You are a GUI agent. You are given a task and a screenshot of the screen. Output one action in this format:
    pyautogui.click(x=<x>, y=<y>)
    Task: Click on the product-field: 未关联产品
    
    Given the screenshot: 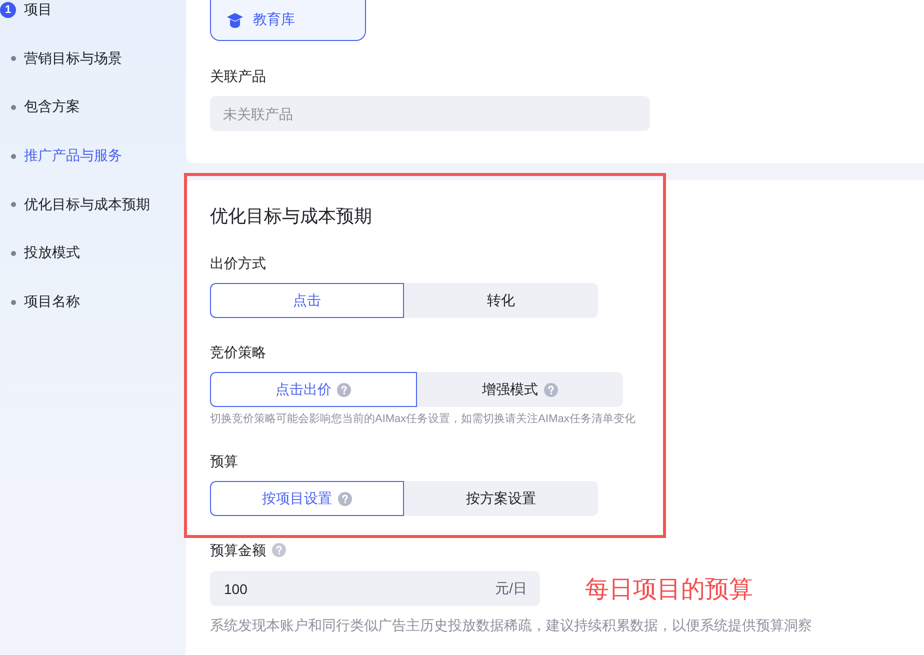 What is the action you would take?
    pyautogui.click(x=430, y=113)
    